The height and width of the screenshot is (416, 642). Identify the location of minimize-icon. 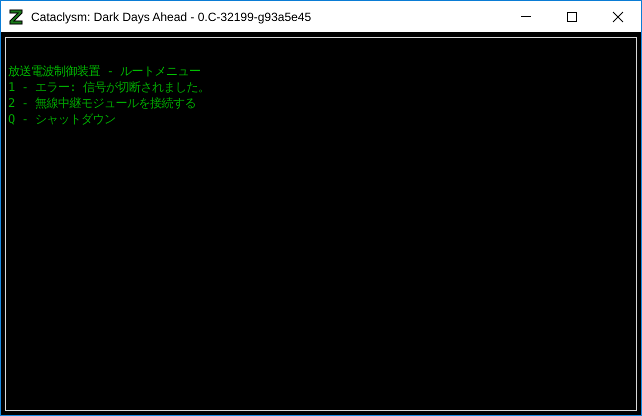
(526, 16).